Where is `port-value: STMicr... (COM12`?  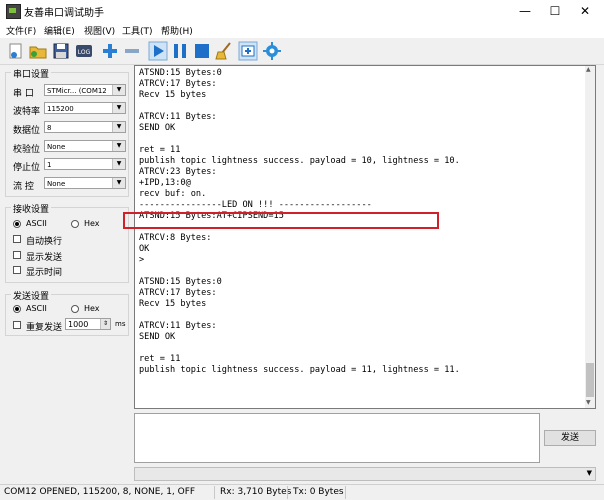
port-value: STMicr... (COM12 is located at coordinates (77, 91).